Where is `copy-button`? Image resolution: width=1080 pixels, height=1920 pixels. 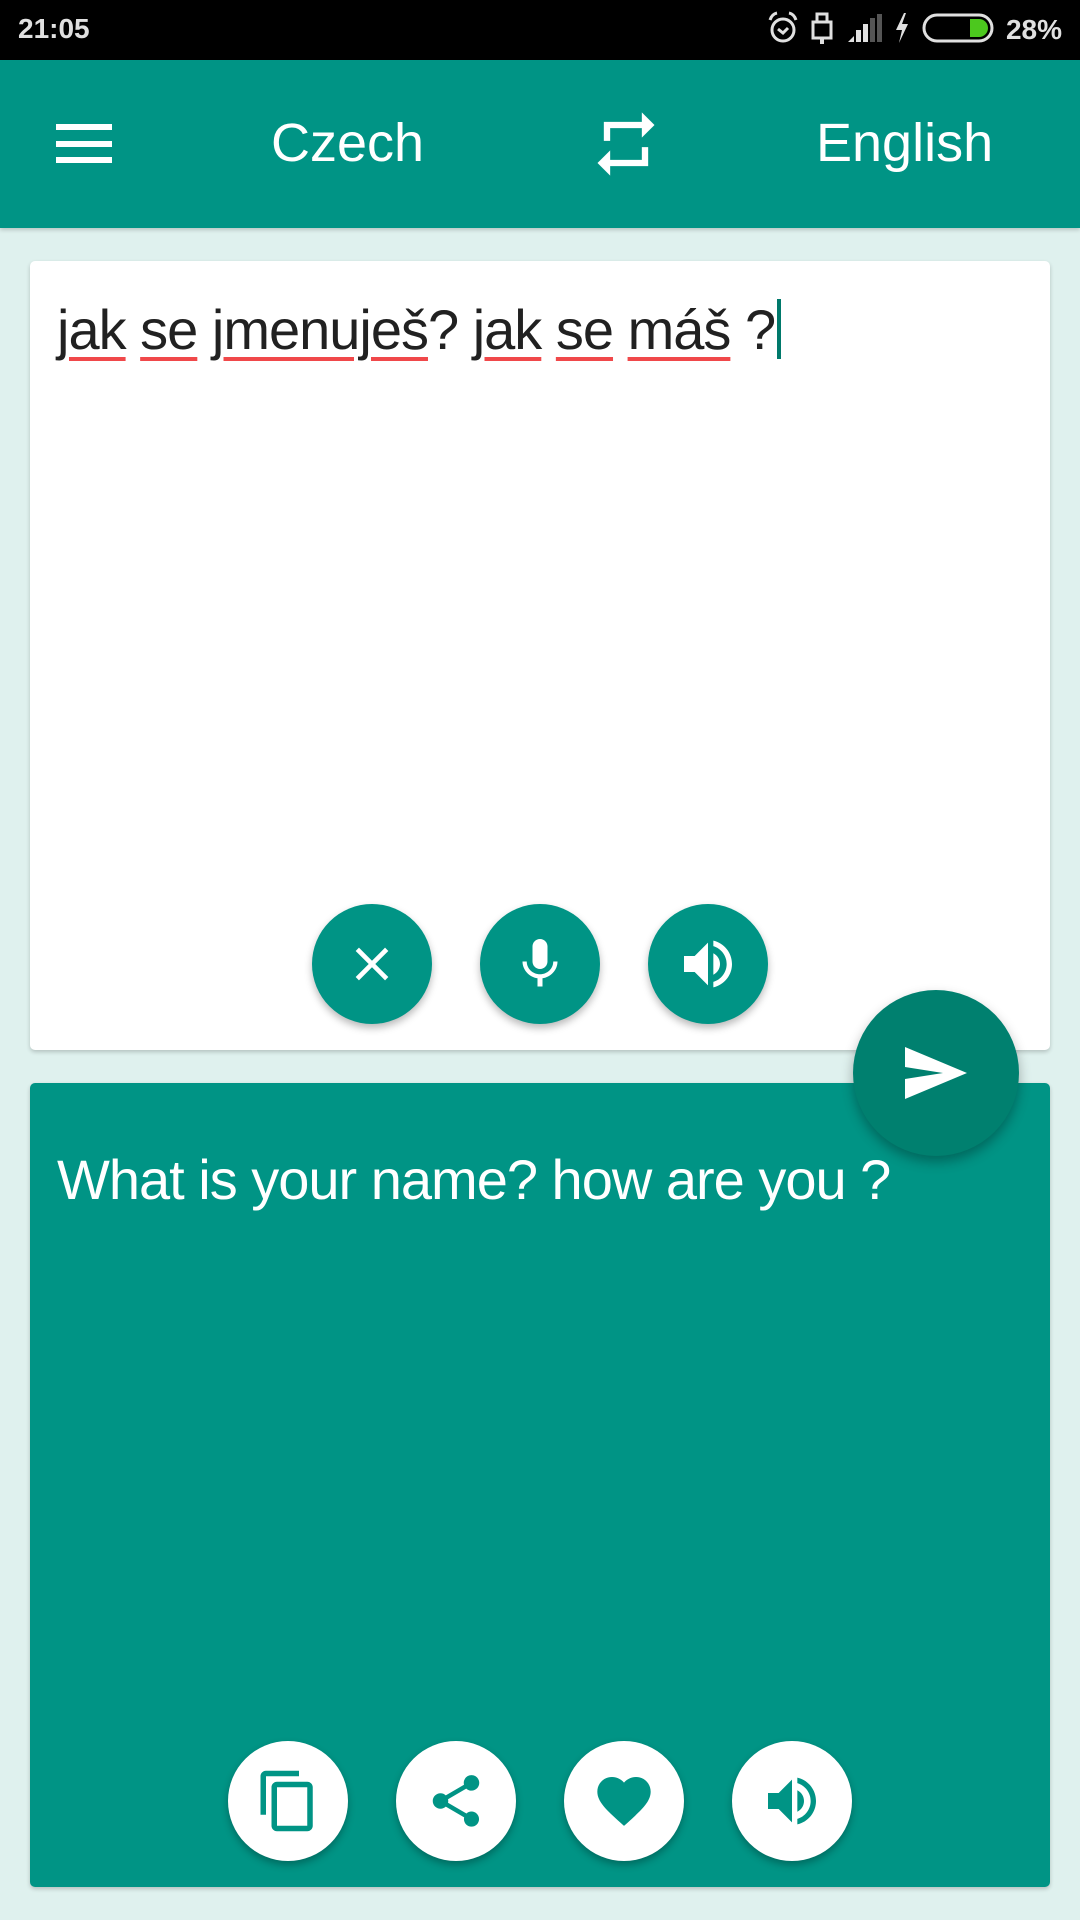 copy-button is located at coordinates (288, 1801).